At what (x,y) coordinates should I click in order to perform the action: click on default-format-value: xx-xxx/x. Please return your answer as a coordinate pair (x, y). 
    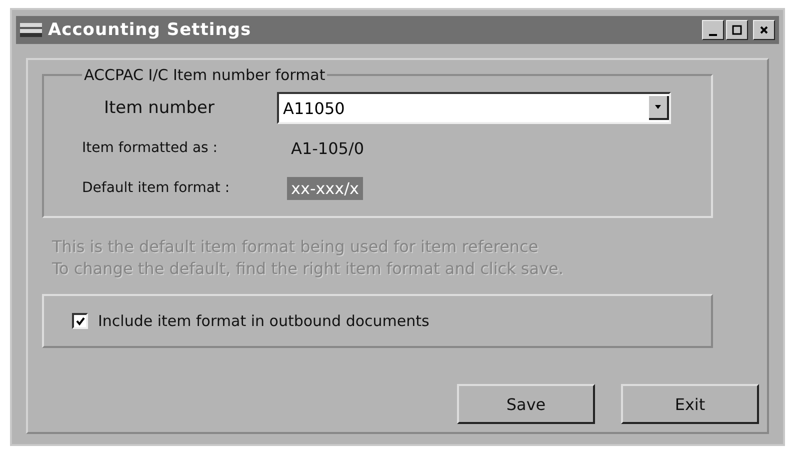
    Looking at the image, I should click on (325, 188).